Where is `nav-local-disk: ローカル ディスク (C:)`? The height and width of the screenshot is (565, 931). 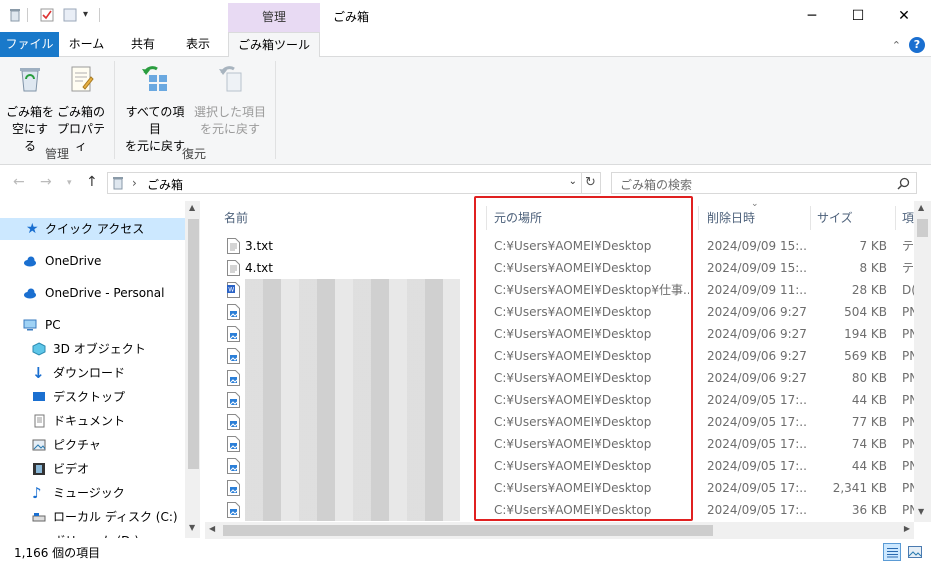
nav-local-disk: ローカル ディスク (C:) is located at coordinates (92, 517).